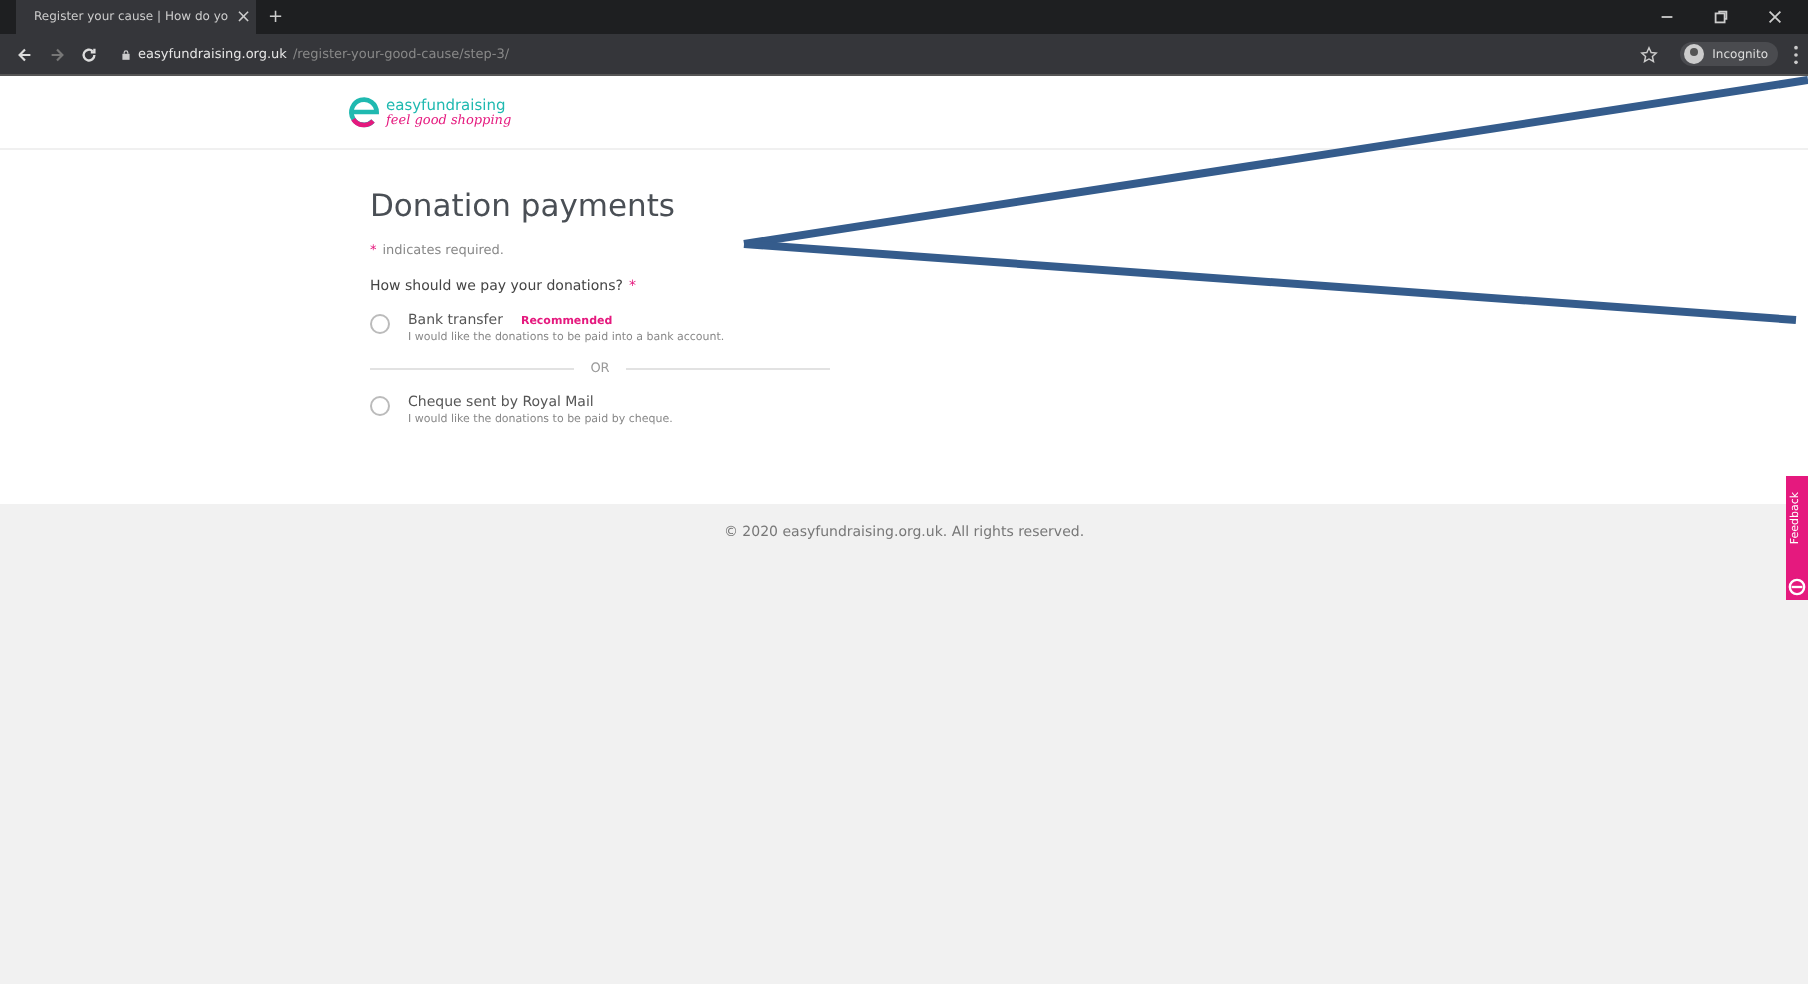 This screenshot has height=984, width=1808. Describe the element at coordinates (244, 17) in the screenshot. I see `tab-close-button: ×` at that location.